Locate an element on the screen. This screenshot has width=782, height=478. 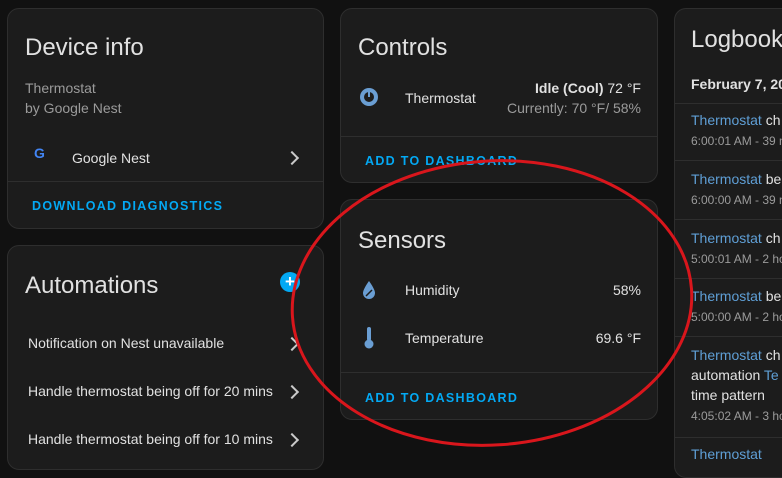
integration-row: G Google Nest is located at coordinates (165, 159).